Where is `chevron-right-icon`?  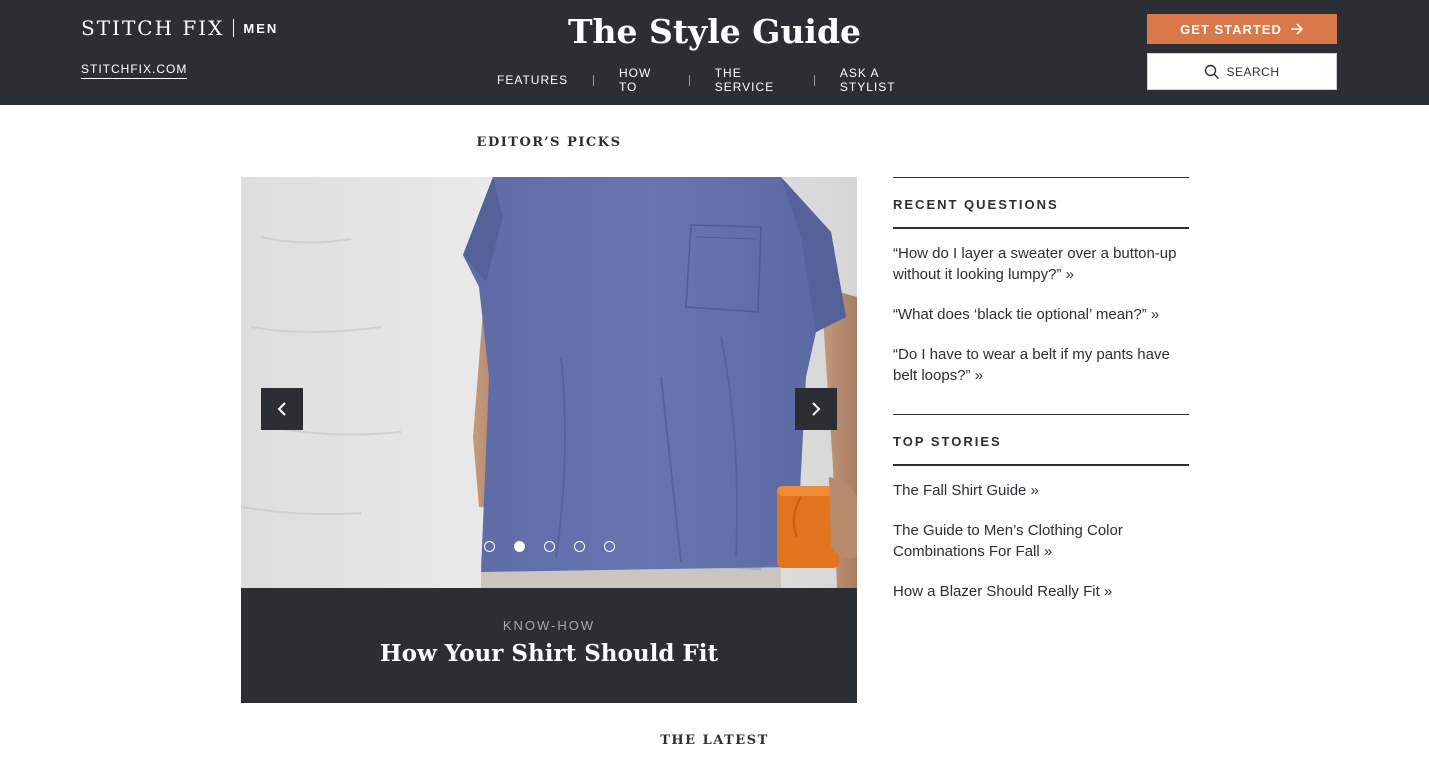 chevron-right-icon is located at coordinates (816, 409).